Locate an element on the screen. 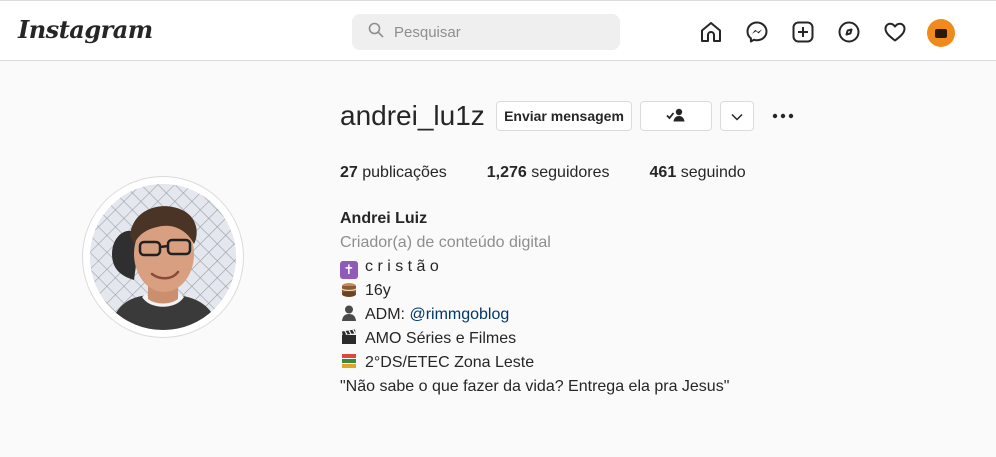  clapper-board-icon is located at coordinates (349, 337).